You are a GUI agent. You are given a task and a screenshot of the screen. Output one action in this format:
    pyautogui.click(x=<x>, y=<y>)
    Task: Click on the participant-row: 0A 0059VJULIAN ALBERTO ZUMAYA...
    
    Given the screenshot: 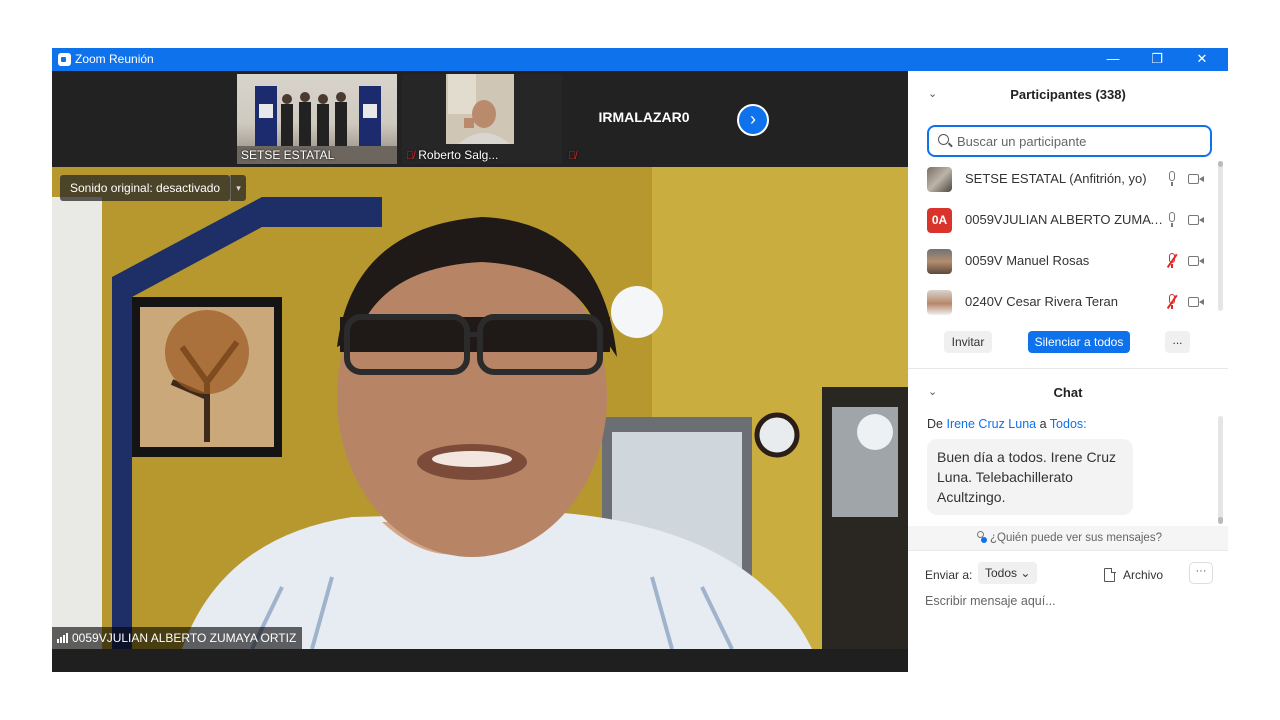 What is the action you would take?
    pyautogui.click(x=1063, y=220)
    